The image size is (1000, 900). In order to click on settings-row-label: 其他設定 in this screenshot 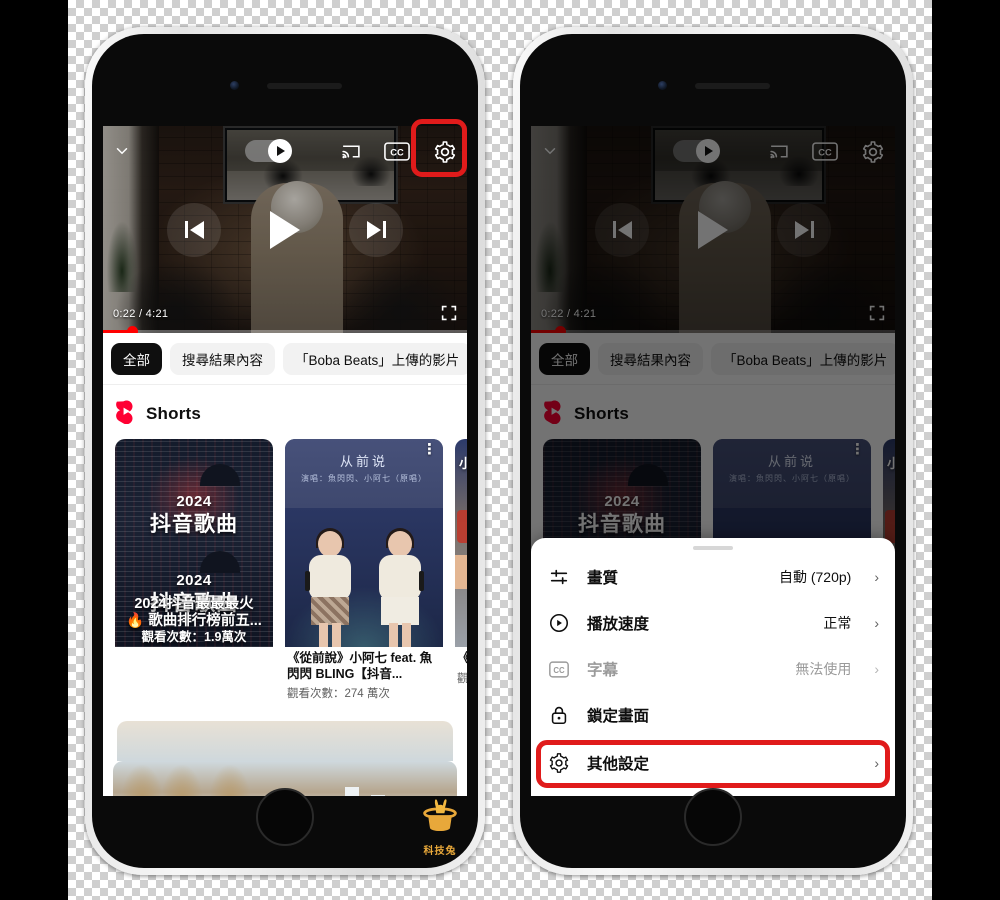, I will do `click(618, 764)`.